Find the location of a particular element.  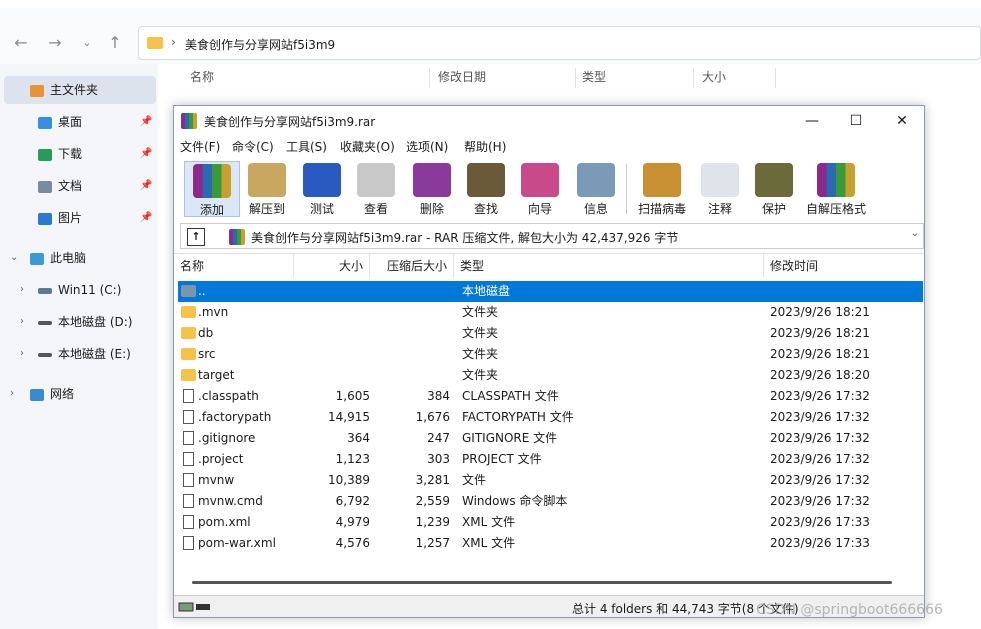

test-button: 测试 is located at coordinates (322, 189).